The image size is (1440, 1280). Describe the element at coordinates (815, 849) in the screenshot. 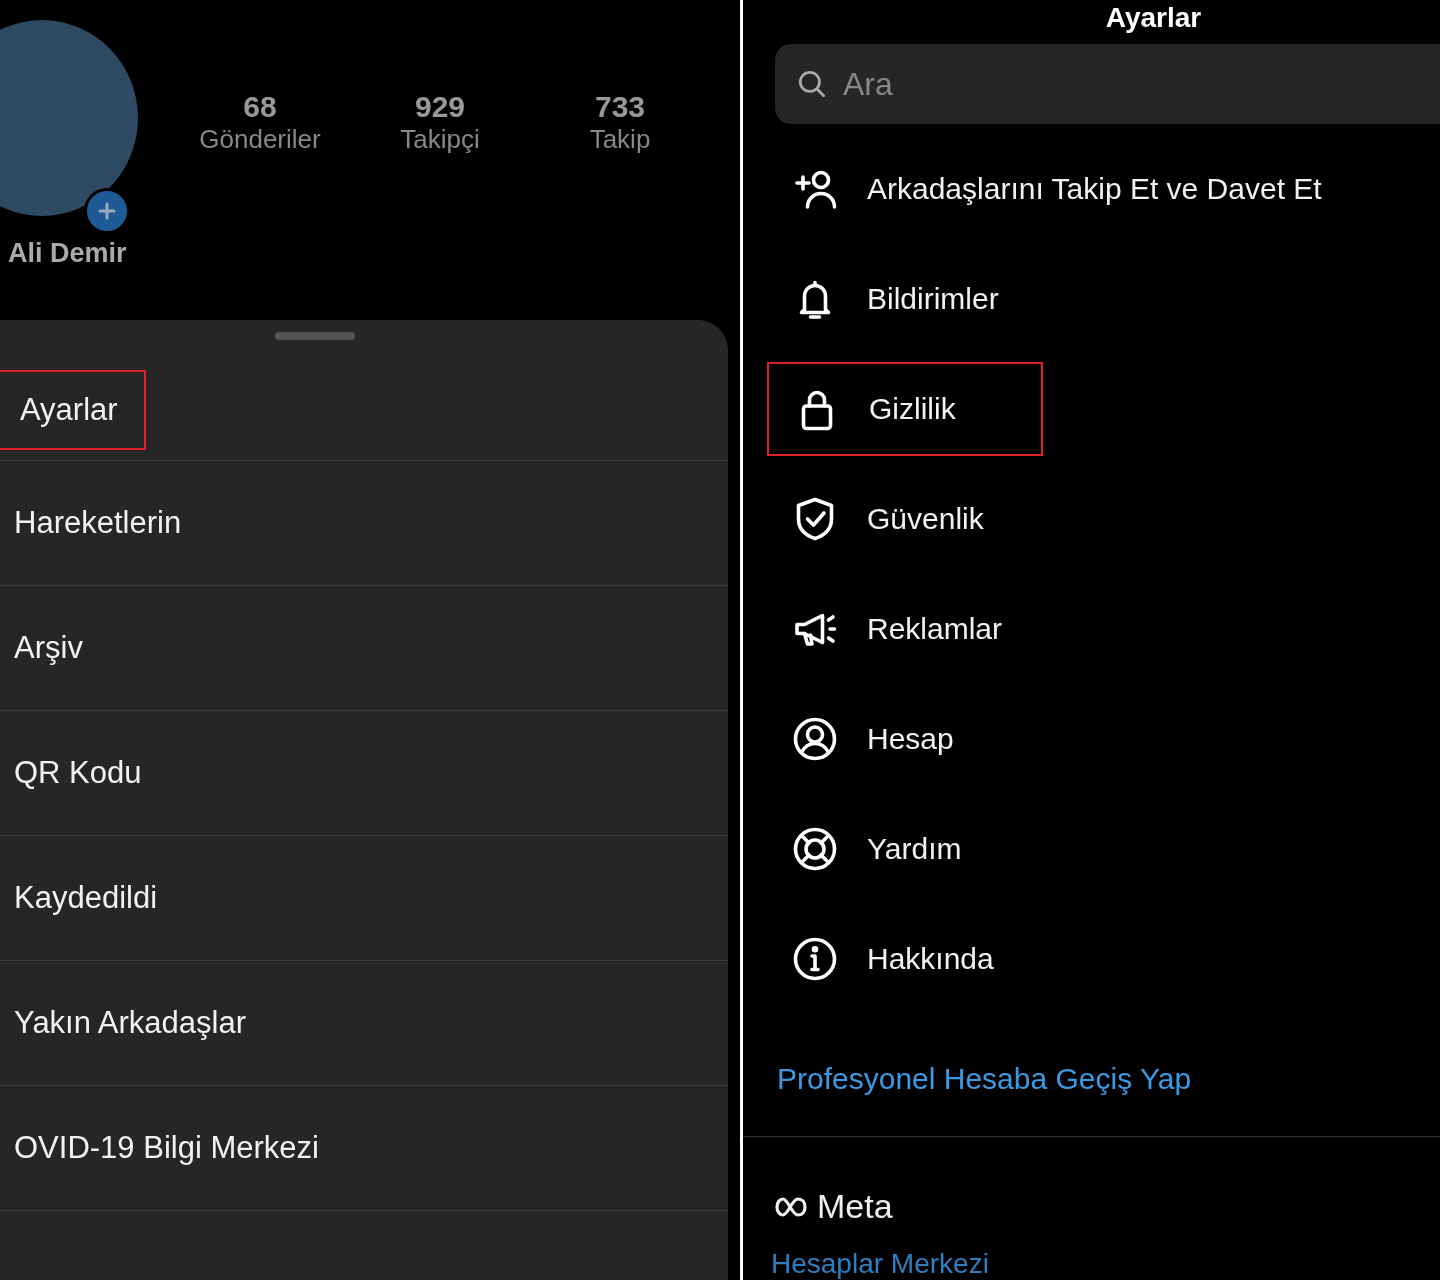

I see `help-icon` at that location.